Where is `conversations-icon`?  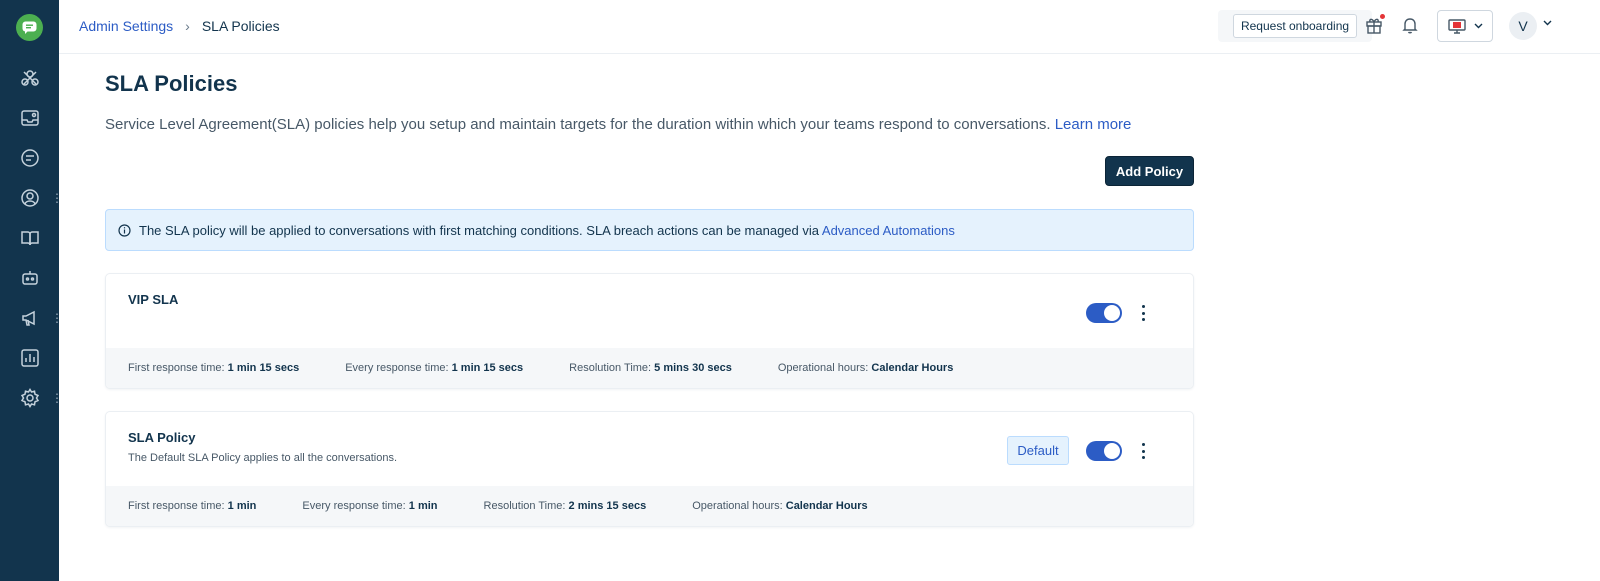 conversations-icon is located at coordinates (30, 158).